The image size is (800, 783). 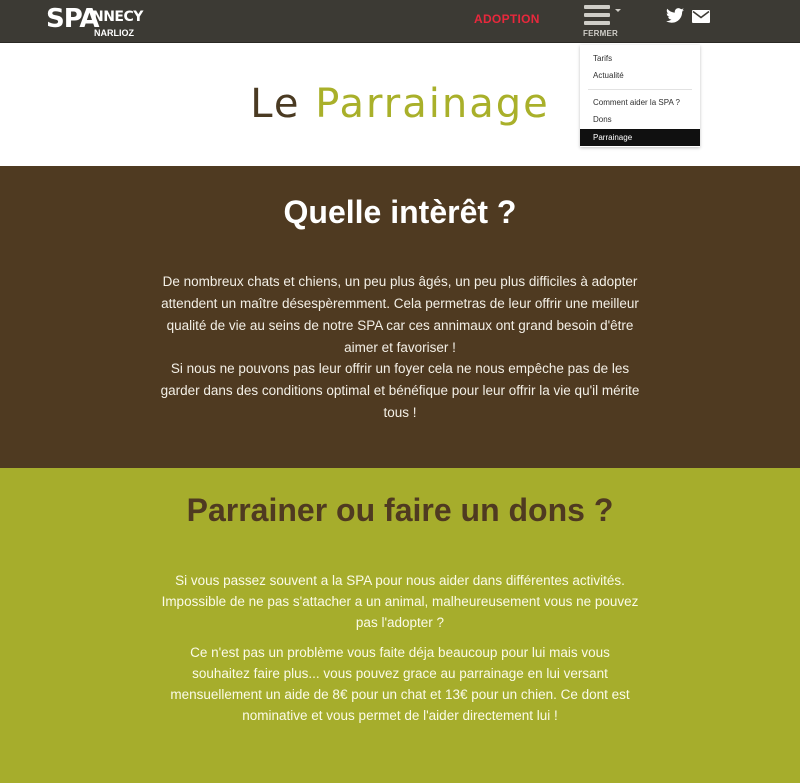 What do you see at coordinates (640, 119) in the screenshot?
I see `menu-item-dons: Dons` at bounding box center [640, 119].